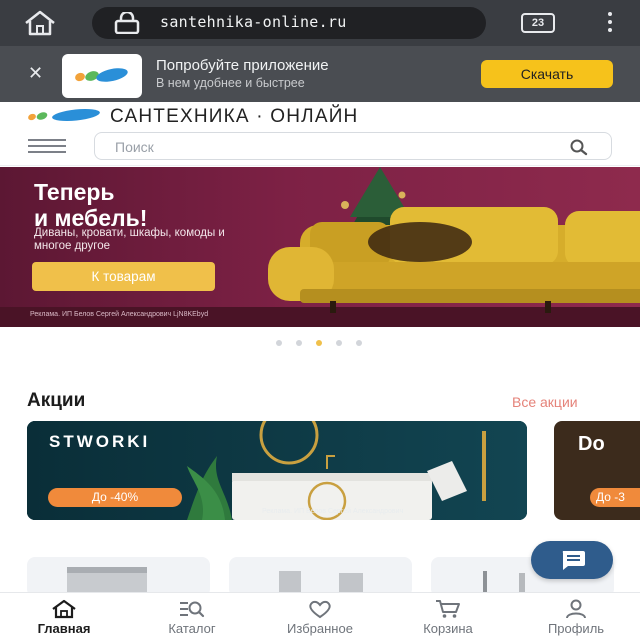  What do you see at coordinates (234, 117) in the screenshot?
I see `brand-name: САНТЕХНИКА · ОНЛАЙН` at bounding box center [234, 117].